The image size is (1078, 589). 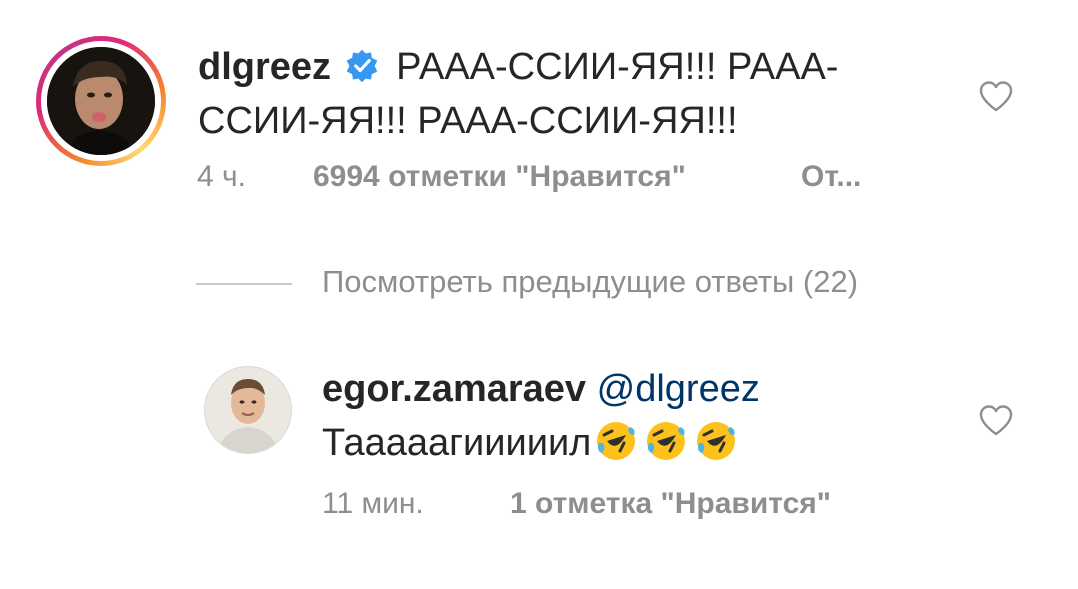 What do you see at coordinates (264, 67) in the screenshot?
I see `comment-username: dlgreez` at bounding box center [264, 67].